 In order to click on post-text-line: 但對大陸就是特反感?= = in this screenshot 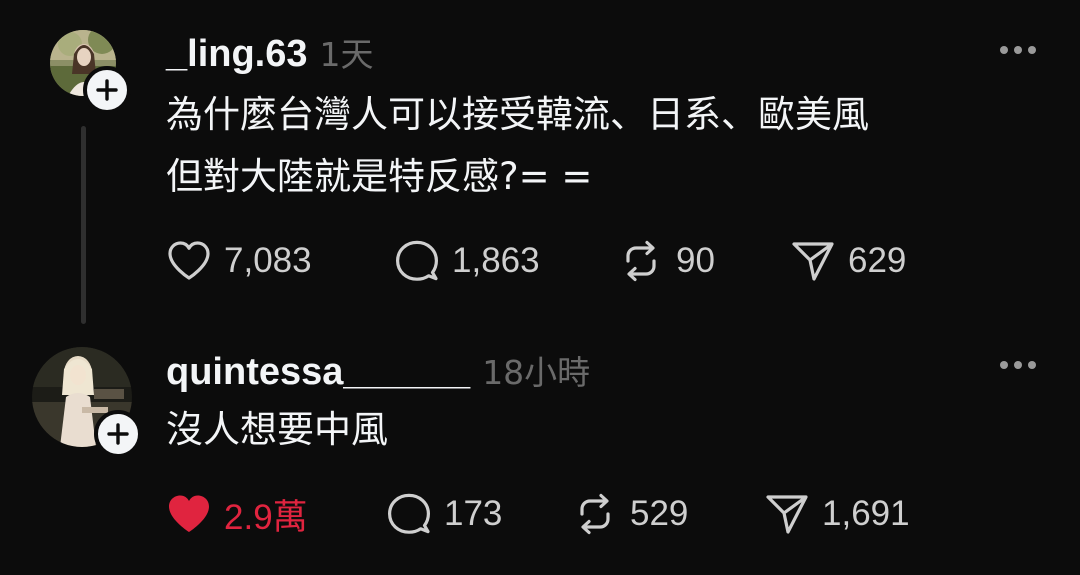, I will do `click(379, 176)`.